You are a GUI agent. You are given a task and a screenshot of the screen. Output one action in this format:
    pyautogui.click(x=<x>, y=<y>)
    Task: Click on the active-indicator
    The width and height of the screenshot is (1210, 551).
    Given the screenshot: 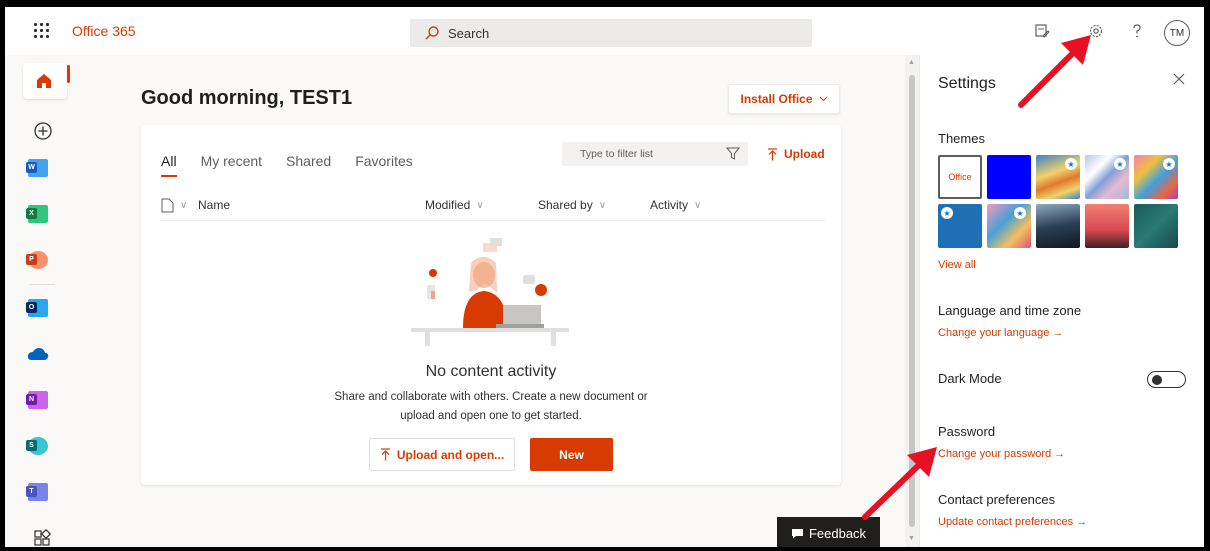 What is the action you would take?
    pyautogui.click(x=68, y=74)
    